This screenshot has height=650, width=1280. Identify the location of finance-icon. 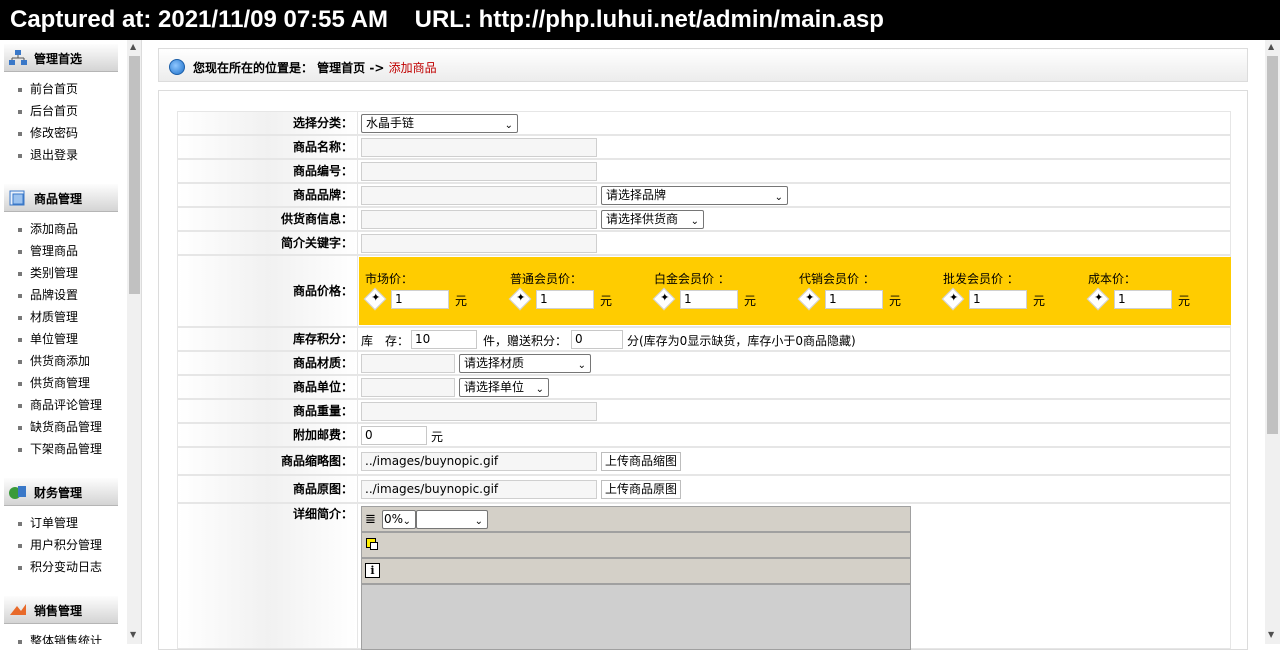
(17, 492).